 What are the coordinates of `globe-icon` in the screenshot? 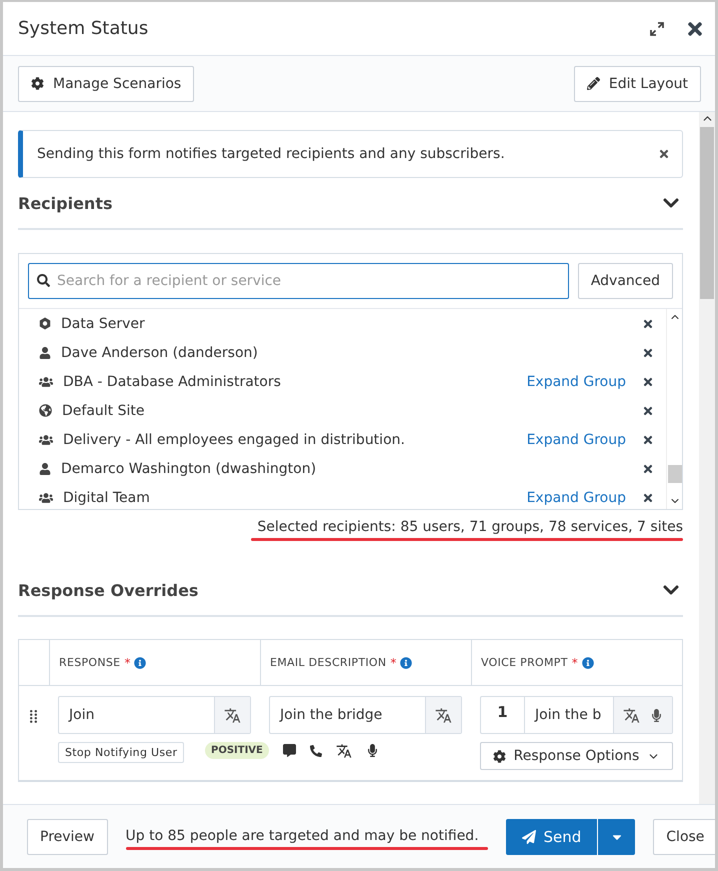 It's located at (45, 410).